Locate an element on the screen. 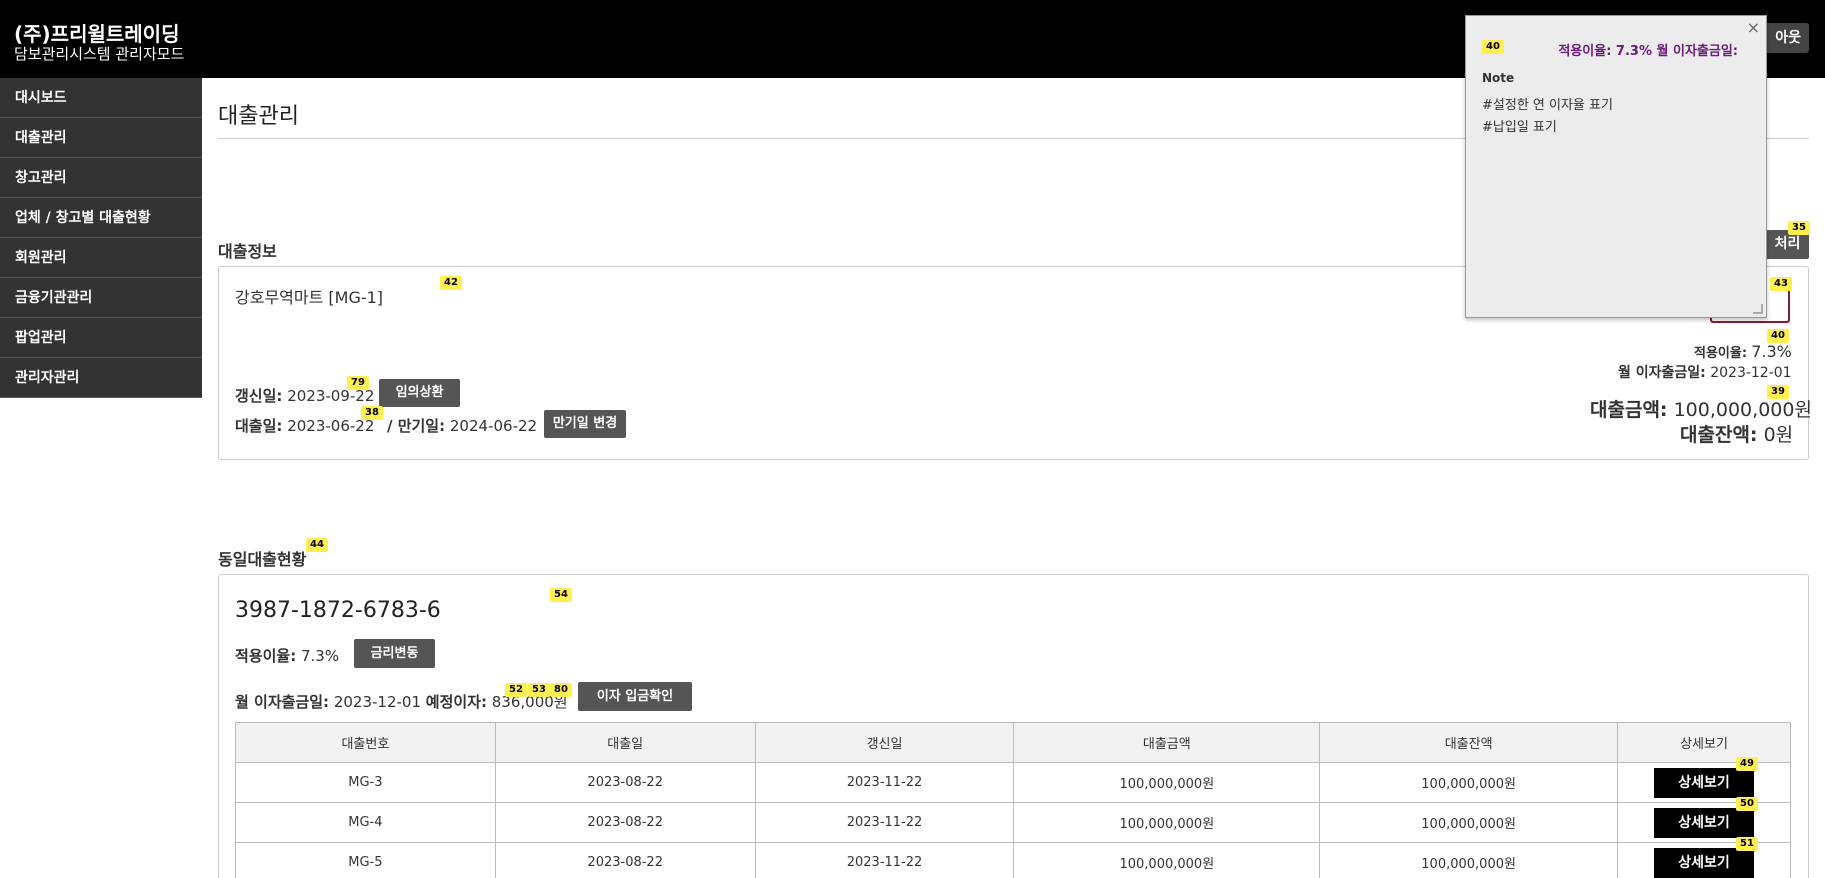  loan-balance-label: 대출잔액: is located at coordinates (1719, 435).